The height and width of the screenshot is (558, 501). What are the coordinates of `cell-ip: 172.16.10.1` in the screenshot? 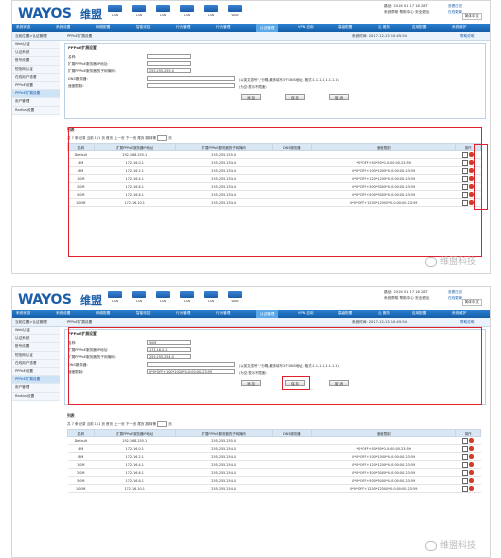 It's located at (135, 202).